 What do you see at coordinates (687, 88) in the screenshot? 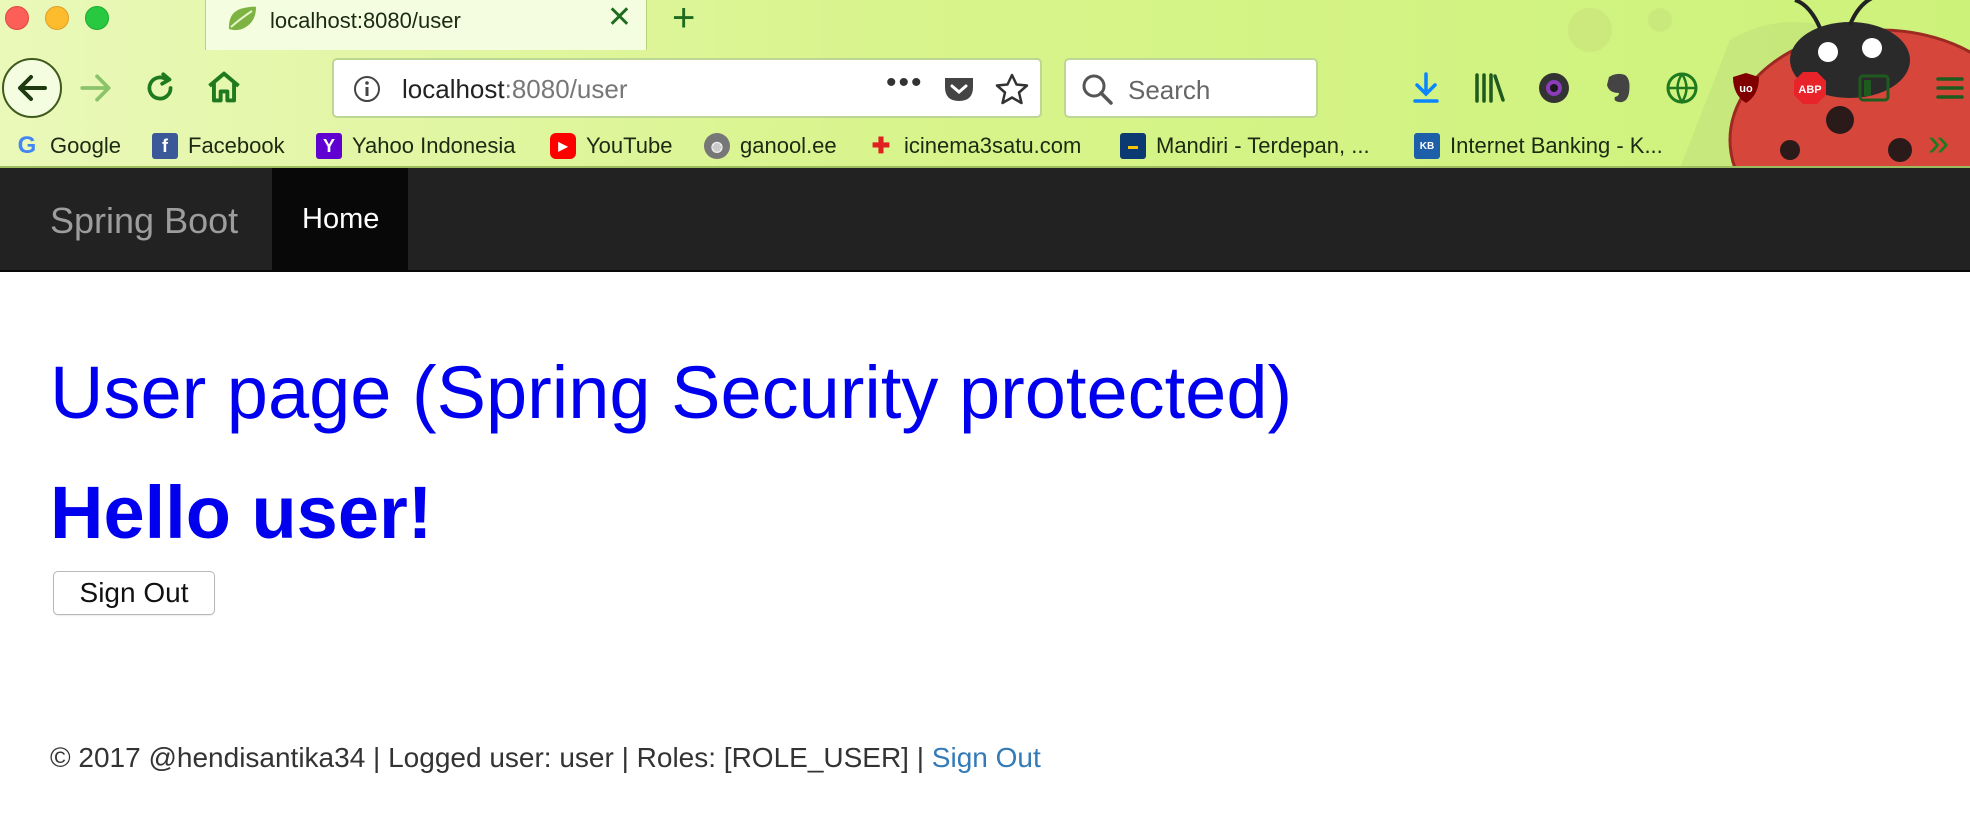
I see `url-bar: localhost:8080/user •••` at bounding box center [687, 88].